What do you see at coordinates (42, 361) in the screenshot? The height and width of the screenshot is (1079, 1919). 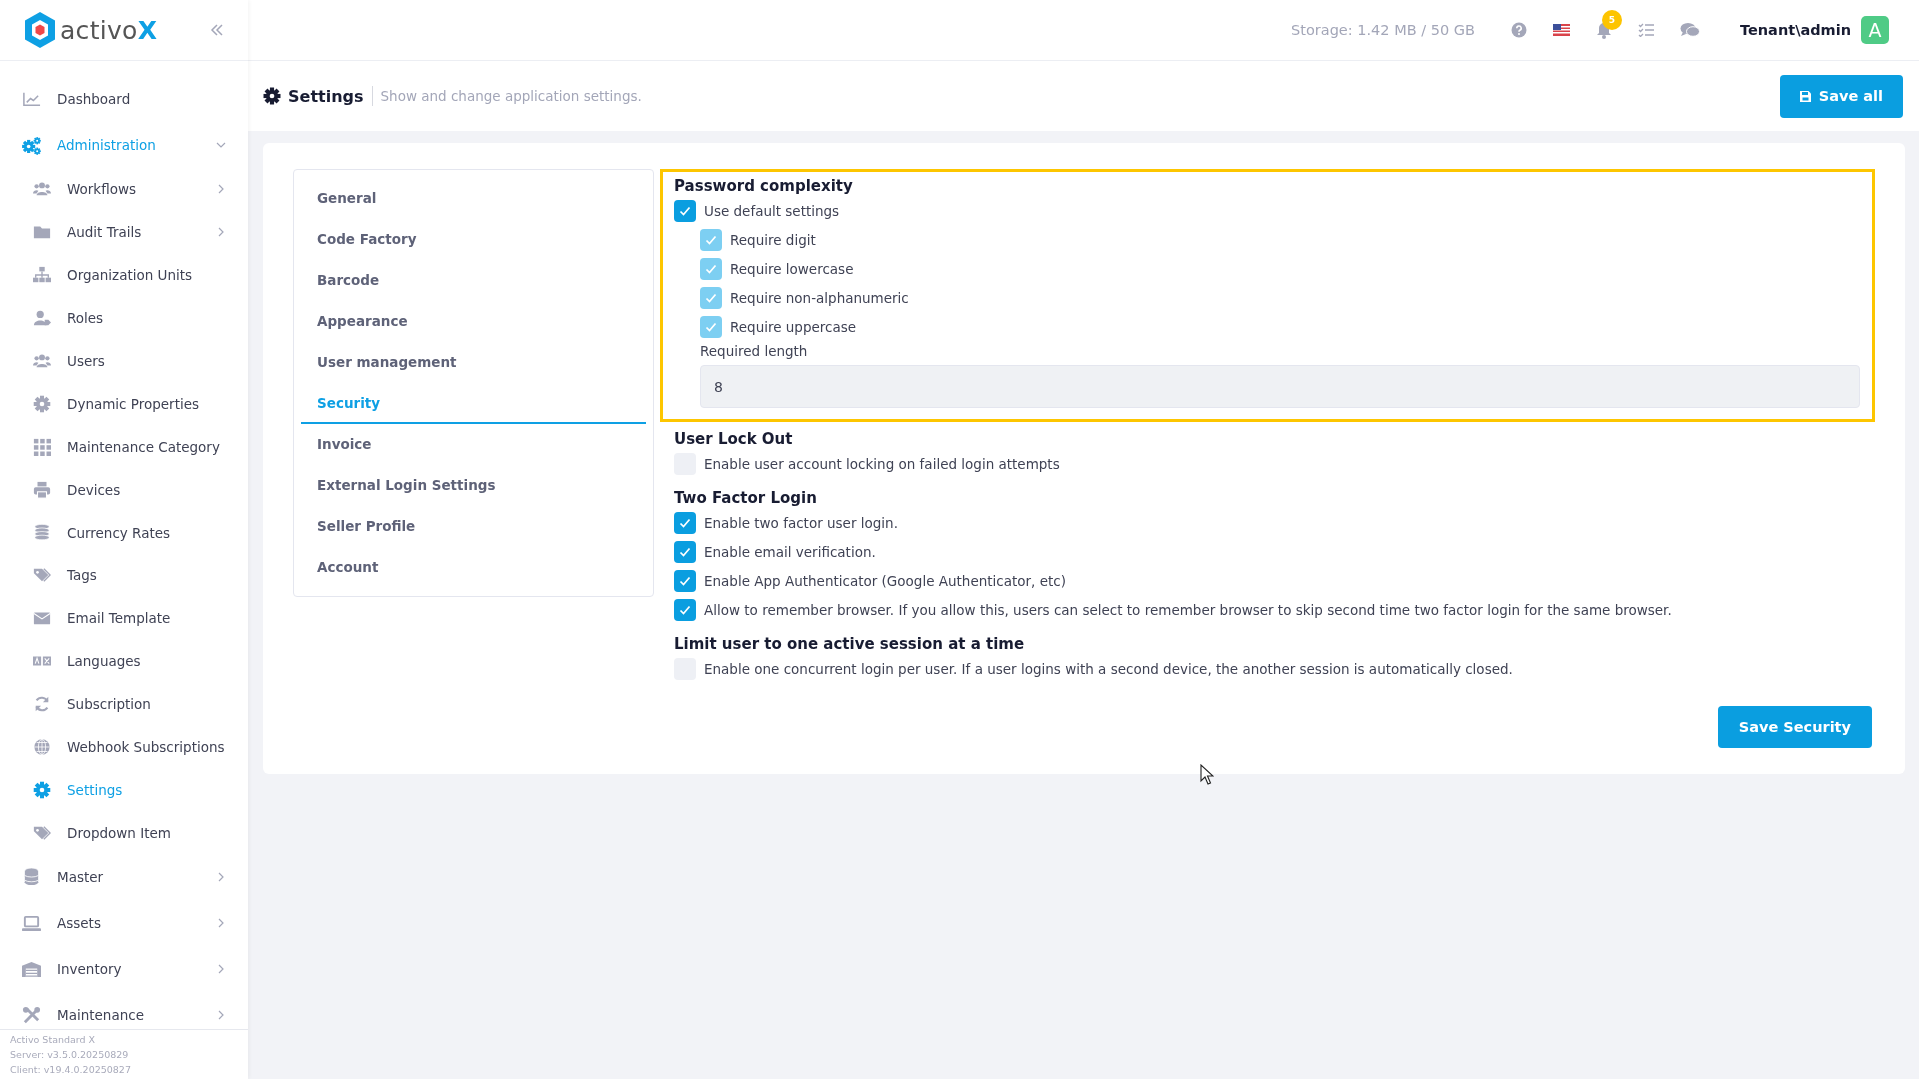 I see `people-icon` at bounding box center [42, 361].